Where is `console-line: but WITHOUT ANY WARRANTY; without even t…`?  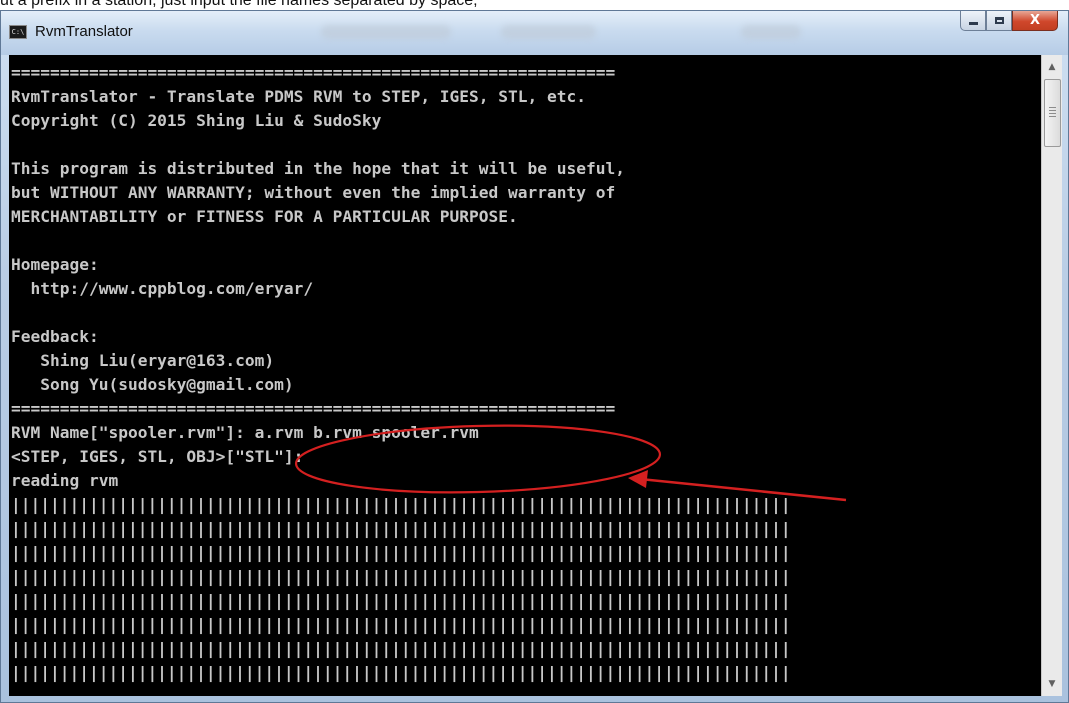 console-line: but WITHOUT ANY WARRANTY; without even t… is located at coordinates (313, 192).